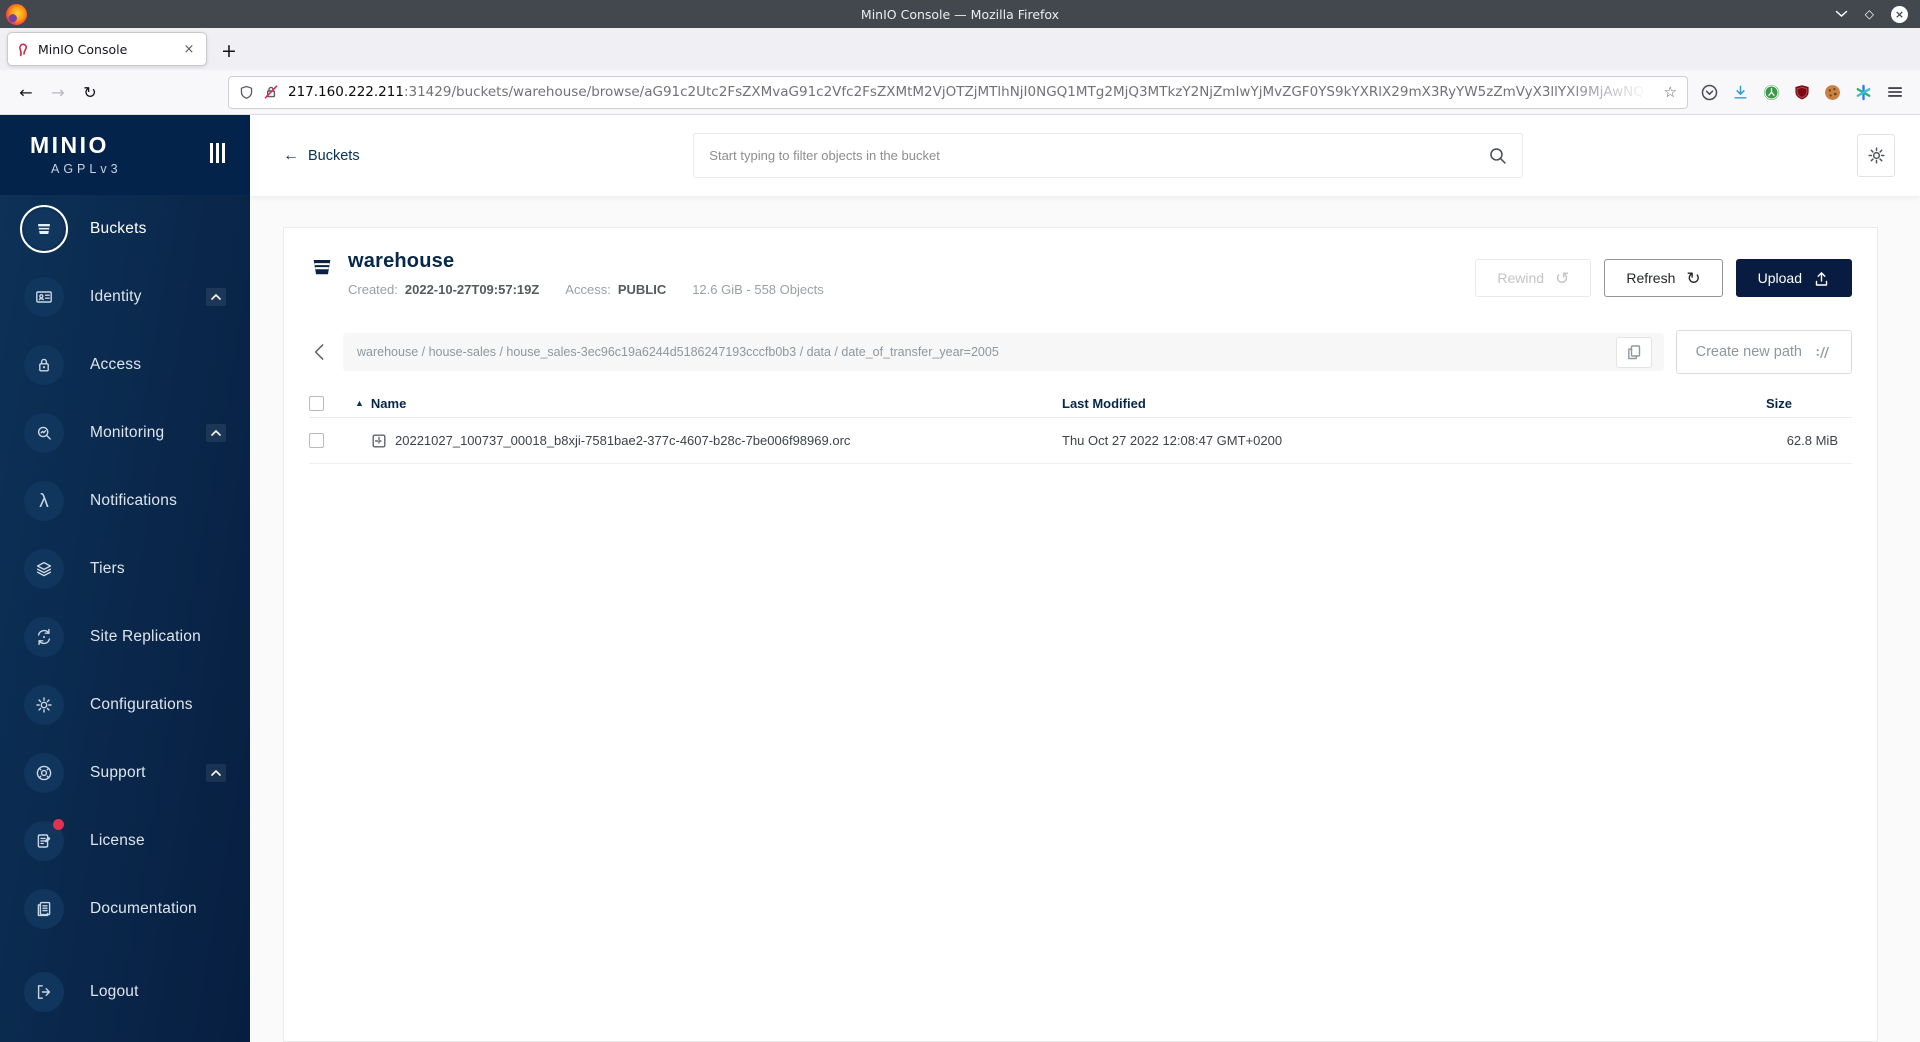 Image resolution: width=1920 pixels, height=1042 pixels. I want to click on sidebar-item-label: Monitoring, so click(127, 432).